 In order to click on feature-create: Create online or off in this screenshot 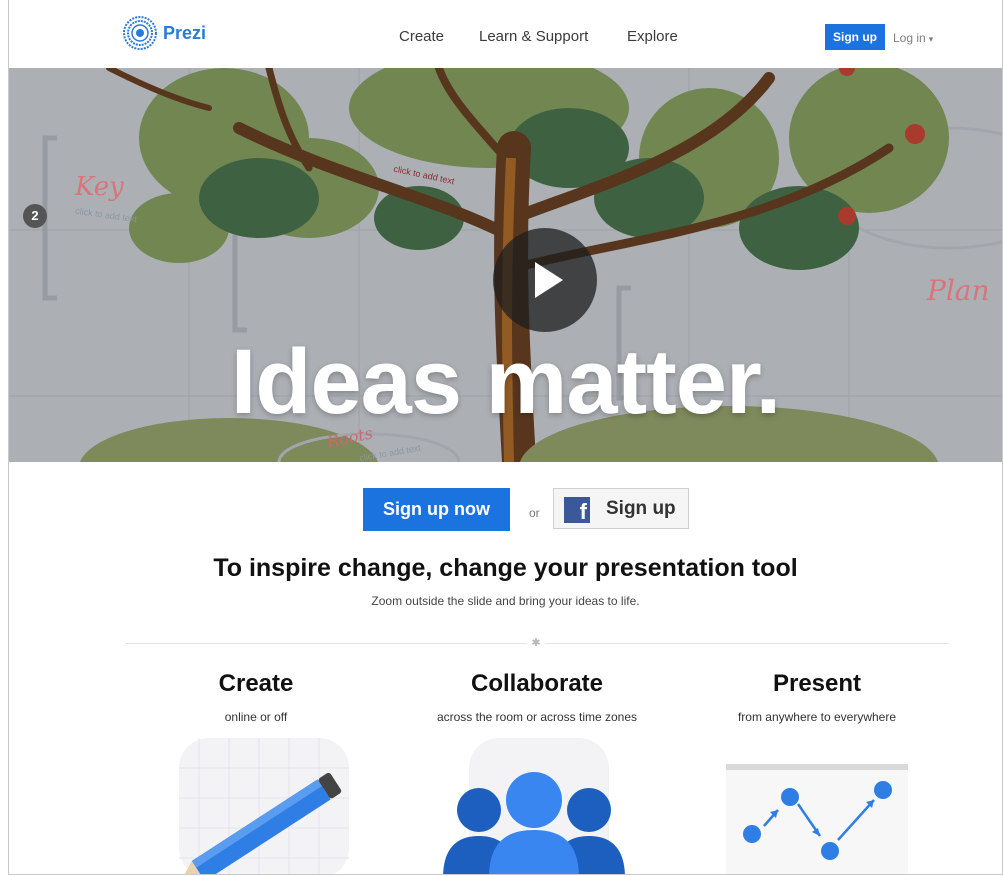, I will do `click(256, 697)`.